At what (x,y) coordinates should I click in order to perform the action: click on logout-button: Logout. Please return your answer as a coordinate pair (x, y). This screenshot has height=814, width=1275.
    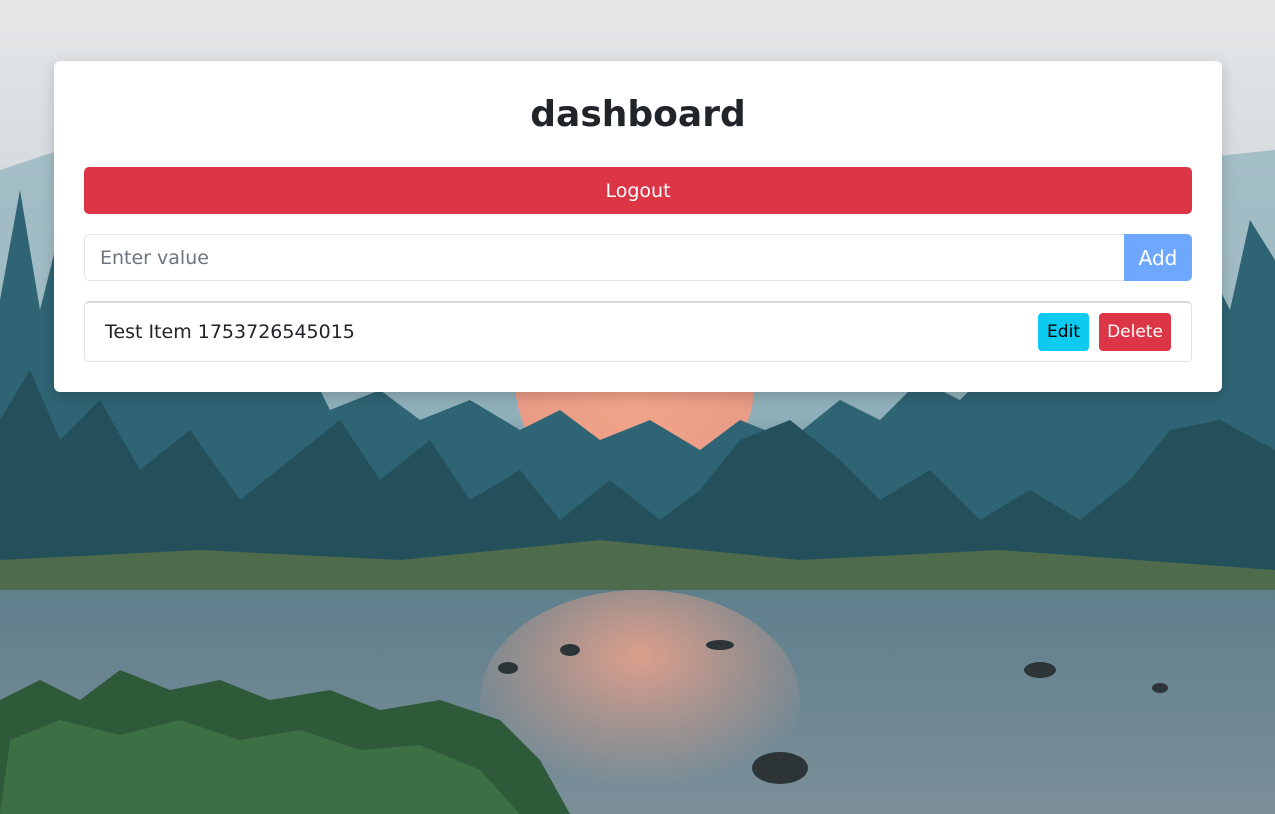
    Looking at the image, I should click on (638, 190).